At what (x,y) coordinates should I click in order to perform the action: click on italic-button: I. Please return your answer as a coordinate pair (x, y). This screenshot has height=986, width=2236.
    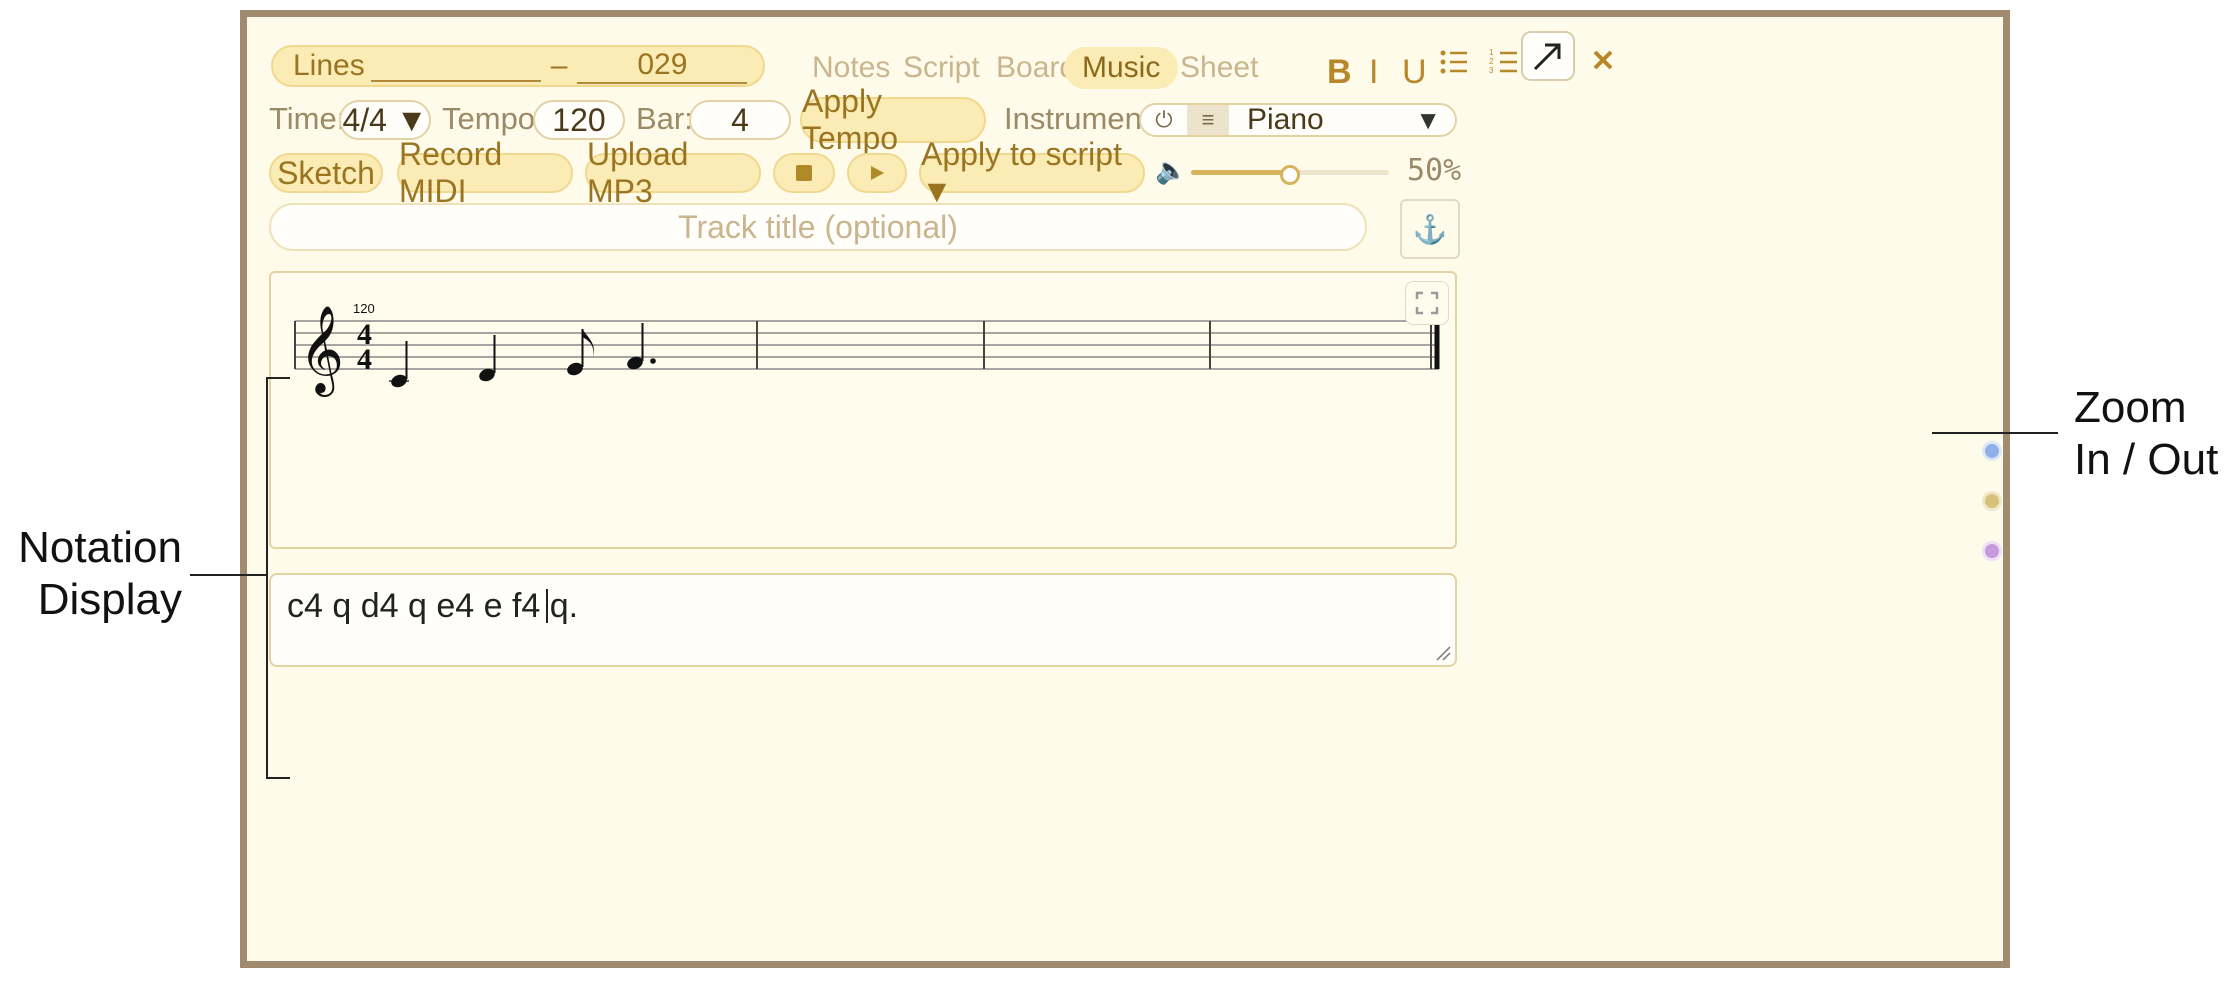
    Looking at the image, I should click on (1373, 72).